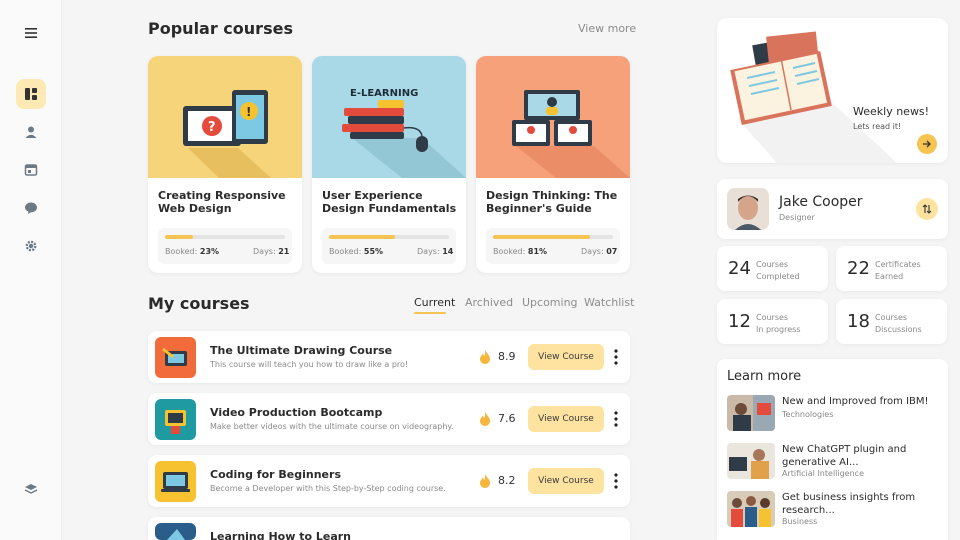 This screenshot has width=960, height=540. What do you see at coordinates (31, 132) in the screenshot?
I see `user-icon` at bounding box center [31, 132].